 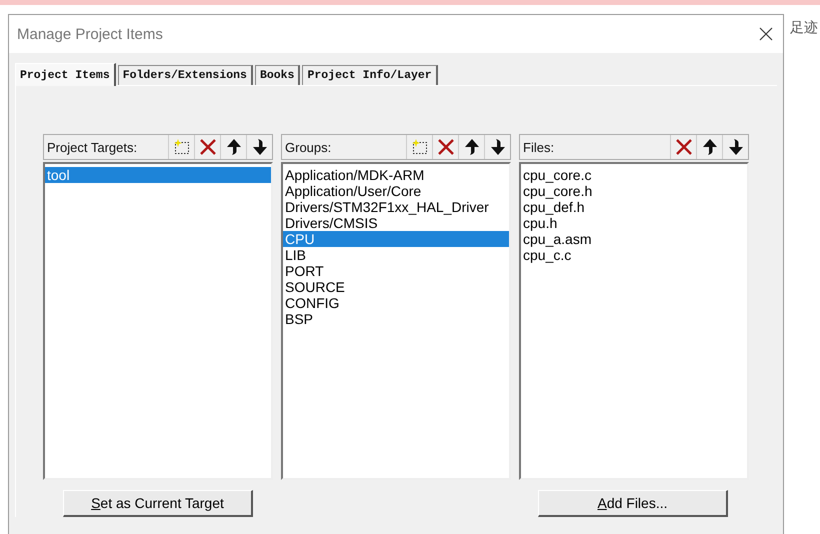 I want to click on tab: Project Items, so click(x=65, y=74).